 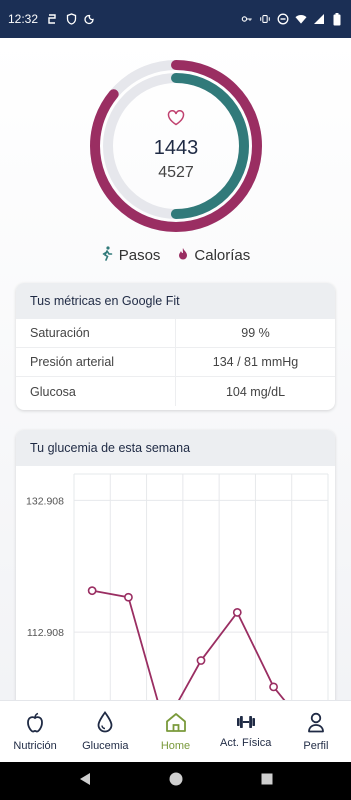 I want to click on shield-icon, so click(x=71, y=19).